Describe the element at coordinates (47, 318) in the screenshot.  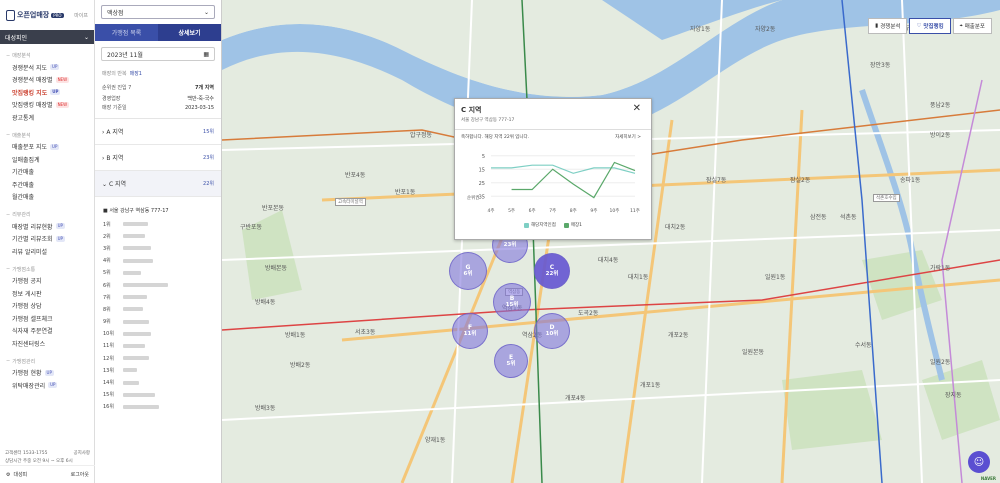
I see `sidebar-item: 가맹점 셀프체크` at that location.